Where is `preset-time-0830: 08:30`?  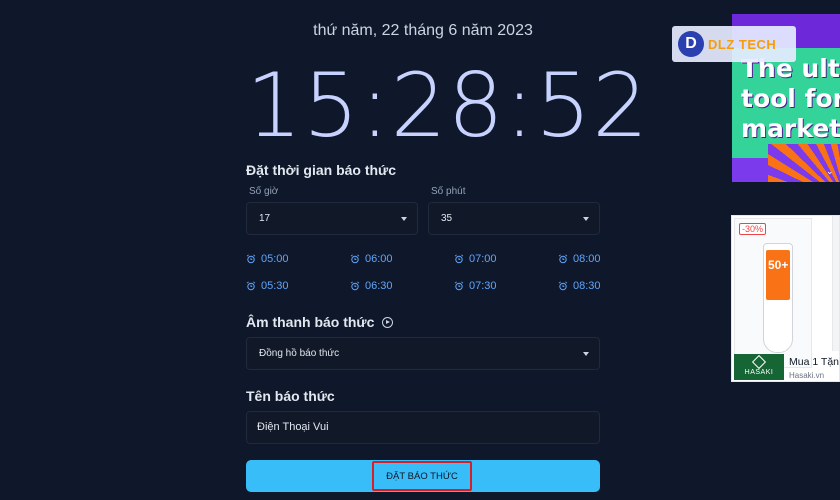 preset-time-0830: 08:30 is located at coordinates (579, 286).